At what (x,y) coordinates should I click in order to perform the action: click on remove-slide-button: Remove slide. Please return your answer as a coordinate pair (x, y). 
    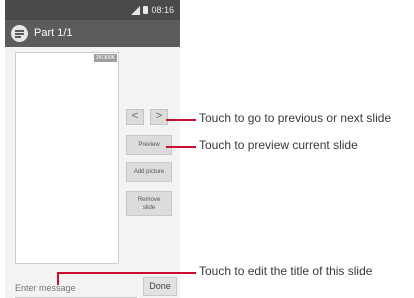
    Looking at the image, I should click on (149, 203).